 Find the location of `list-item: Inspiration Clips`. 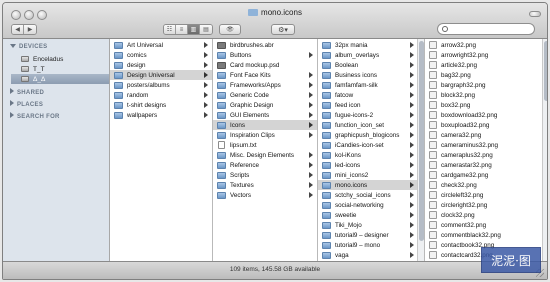

list-item: Inspiration Clips is located at coordinates (265, 135).